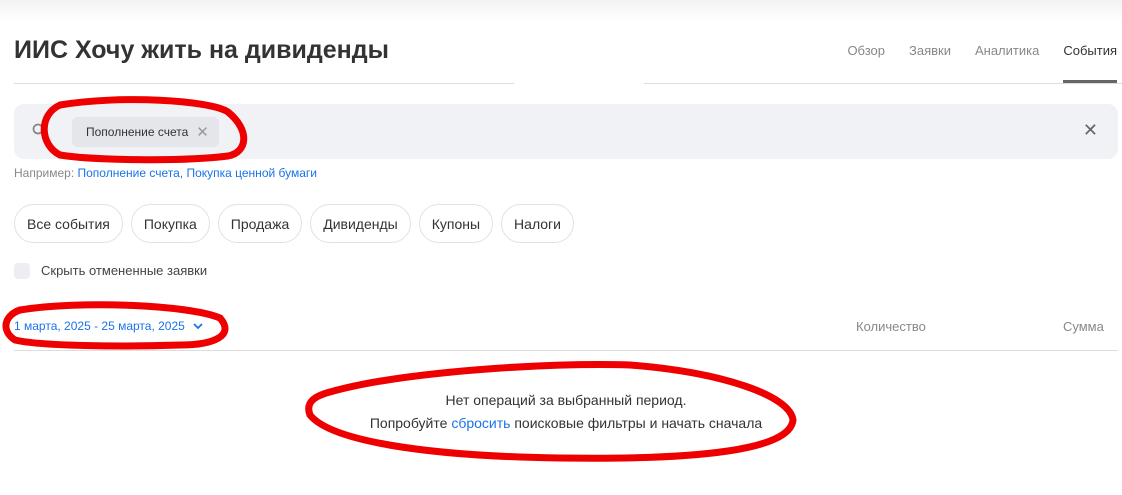 The image size is (1122, 495). What do you see at coordinates (1007, 50) in the screenshot?
I see `tab-analytics: Аналитика` at bounding box center [1007, 50].